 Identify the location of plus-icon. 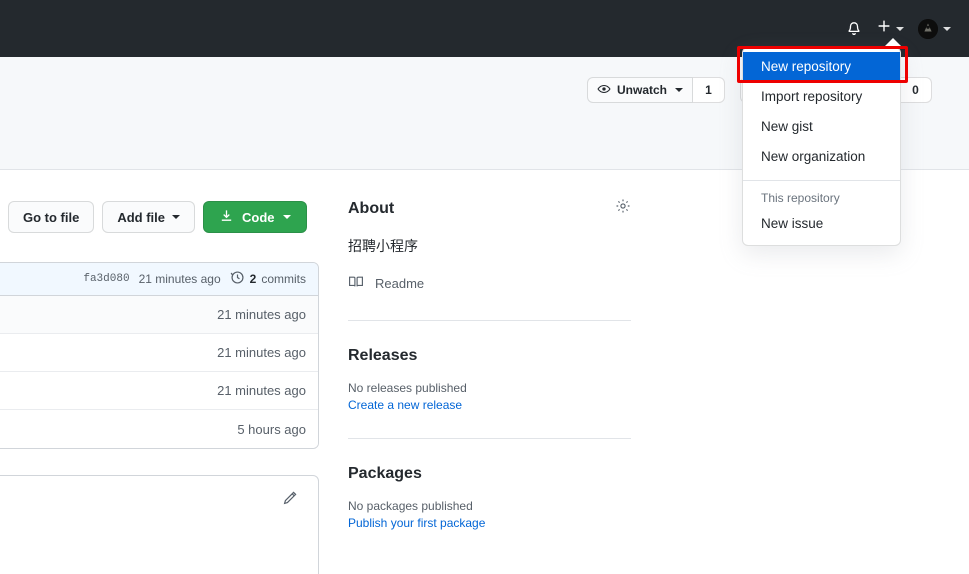
(884, 28).